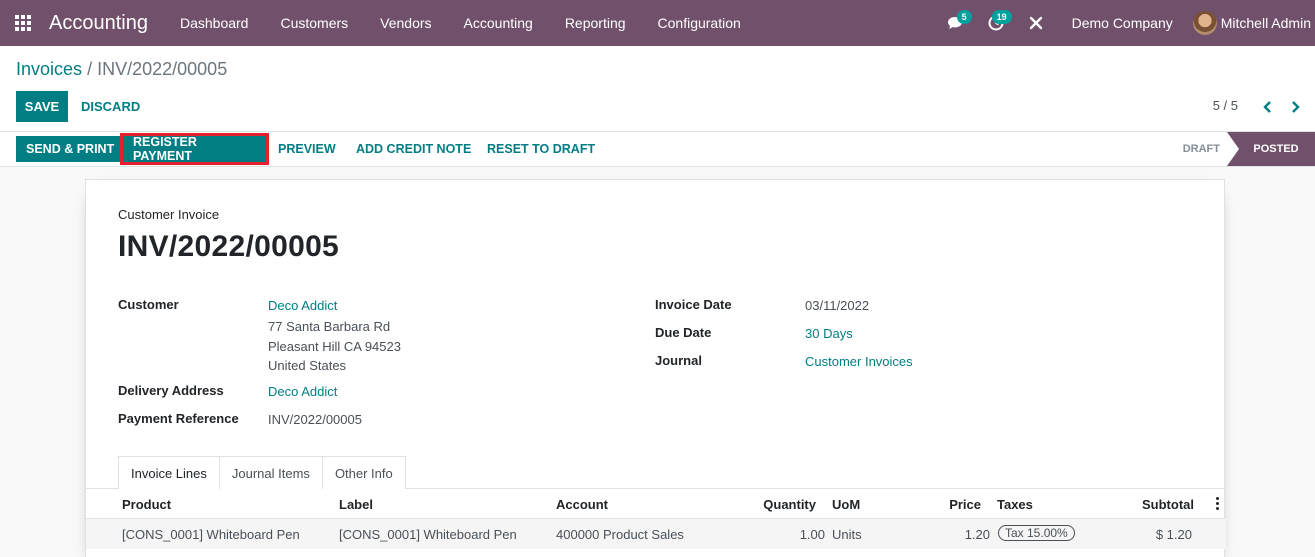 The image size is (1315, 557). Describe the element at coordinates (1173, 534) in the screenshot. I see `line-subtotal: $ 1.20` at that location.